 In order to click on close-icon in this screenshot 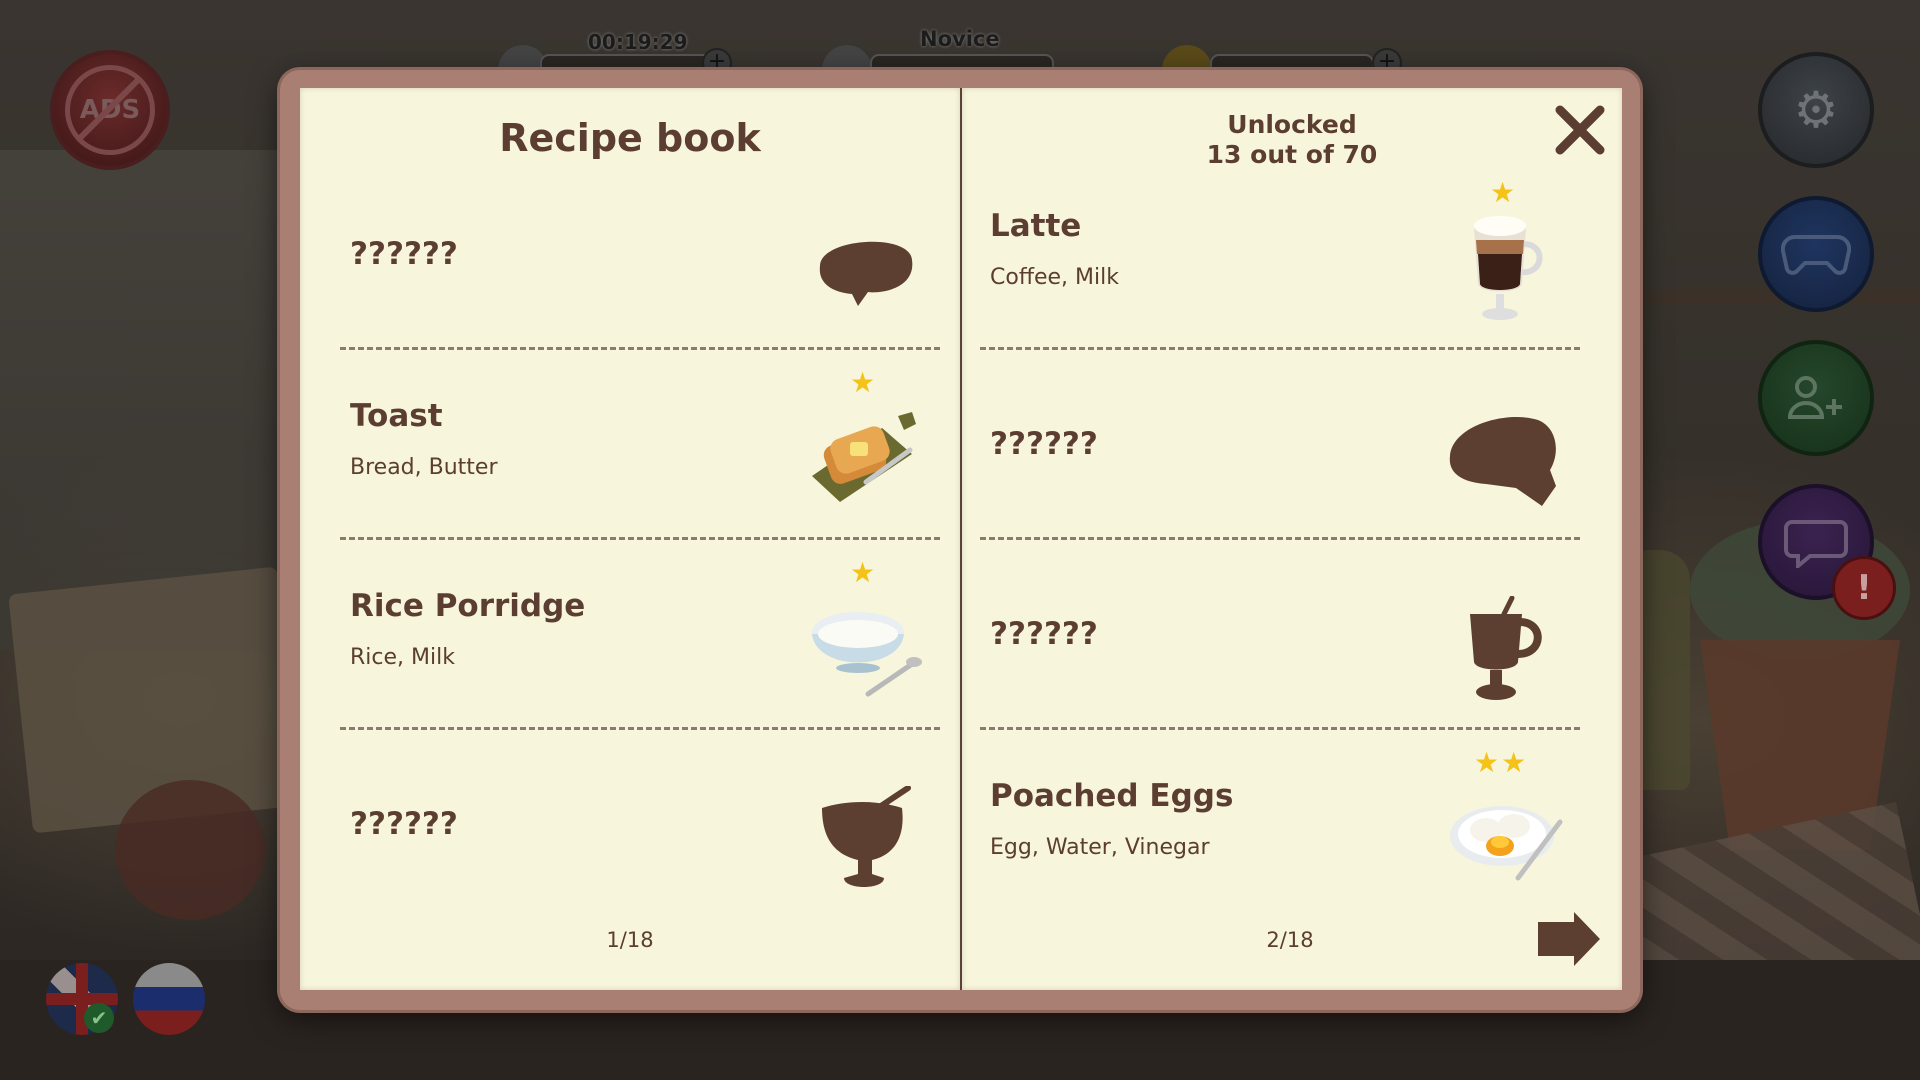, I will do `click(1580, 130)`.